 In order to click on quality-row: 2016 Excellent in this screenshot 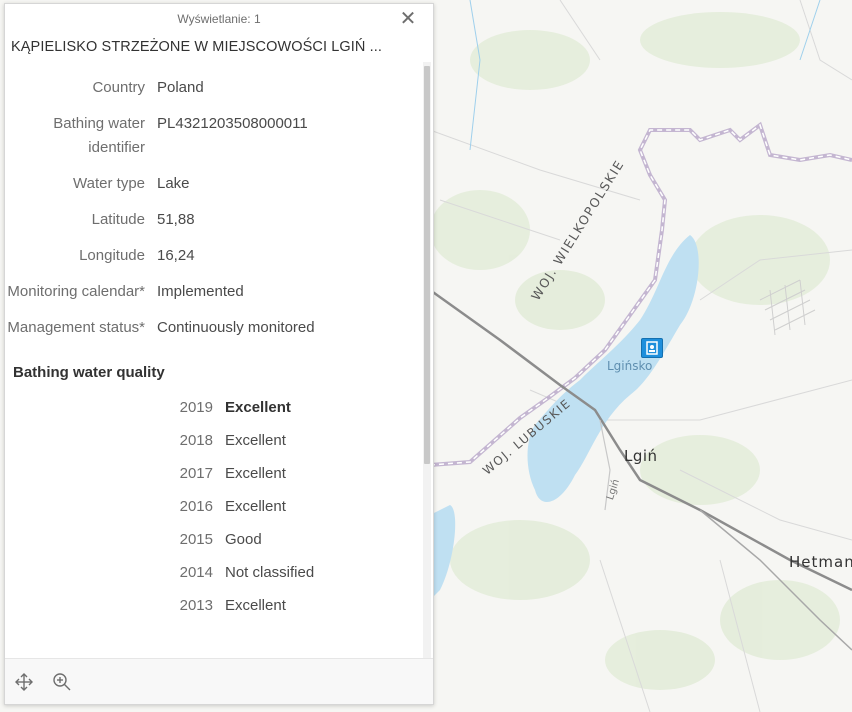, I will do `click(214, 506)`.